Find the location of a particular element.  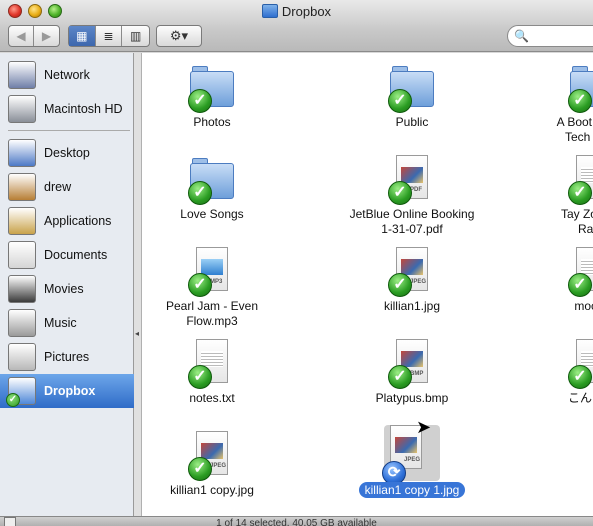

folder-item: ✓ Public is located at coordinates (412, 97).